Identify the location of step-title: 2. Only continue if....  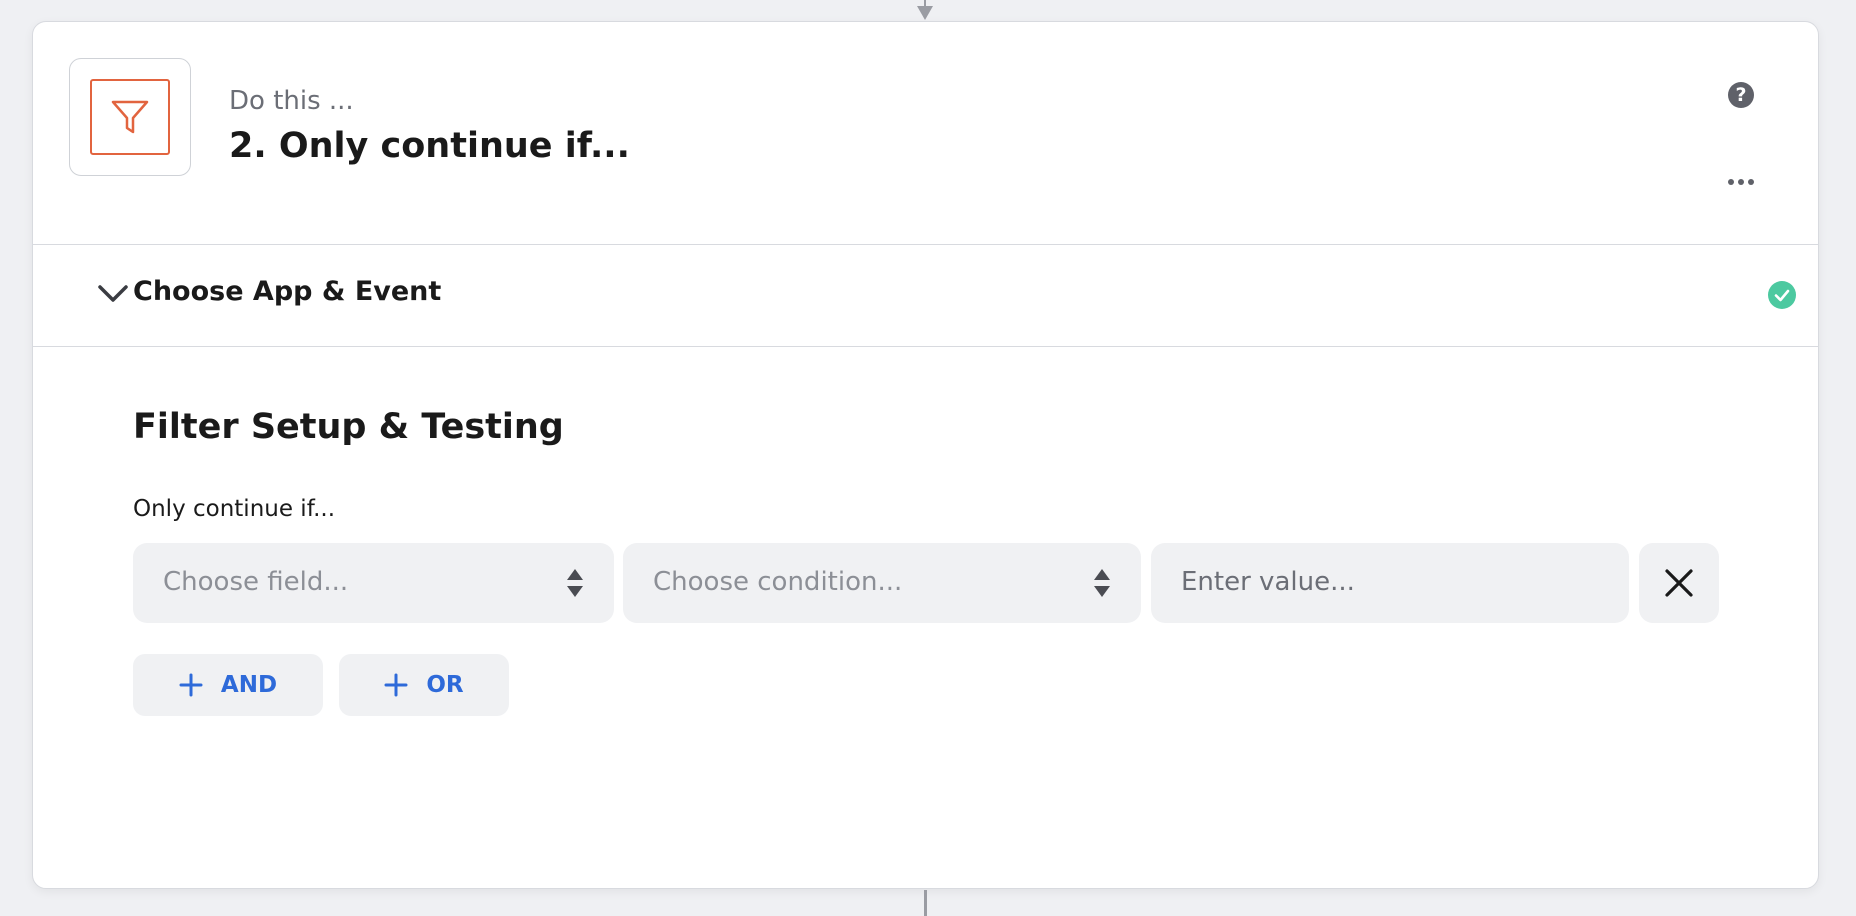
(429, 146).